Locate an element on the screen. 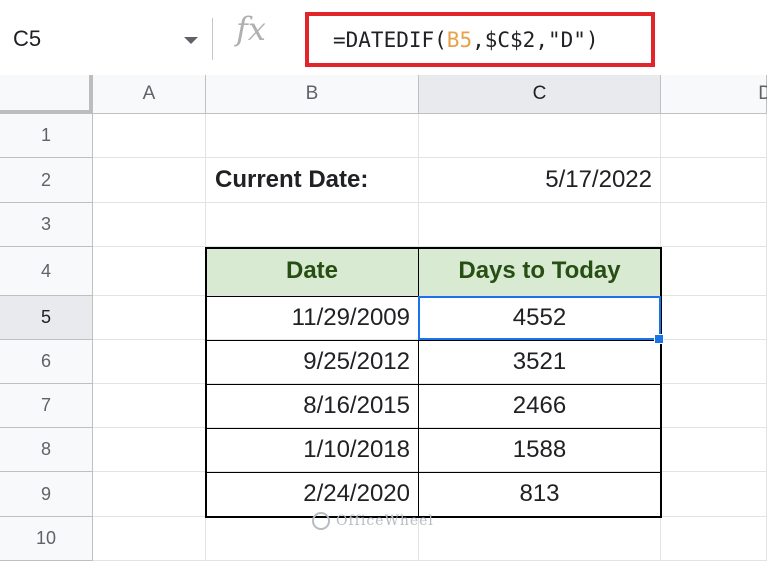  row-header-2: 2 is located at coordinates (46, 180).